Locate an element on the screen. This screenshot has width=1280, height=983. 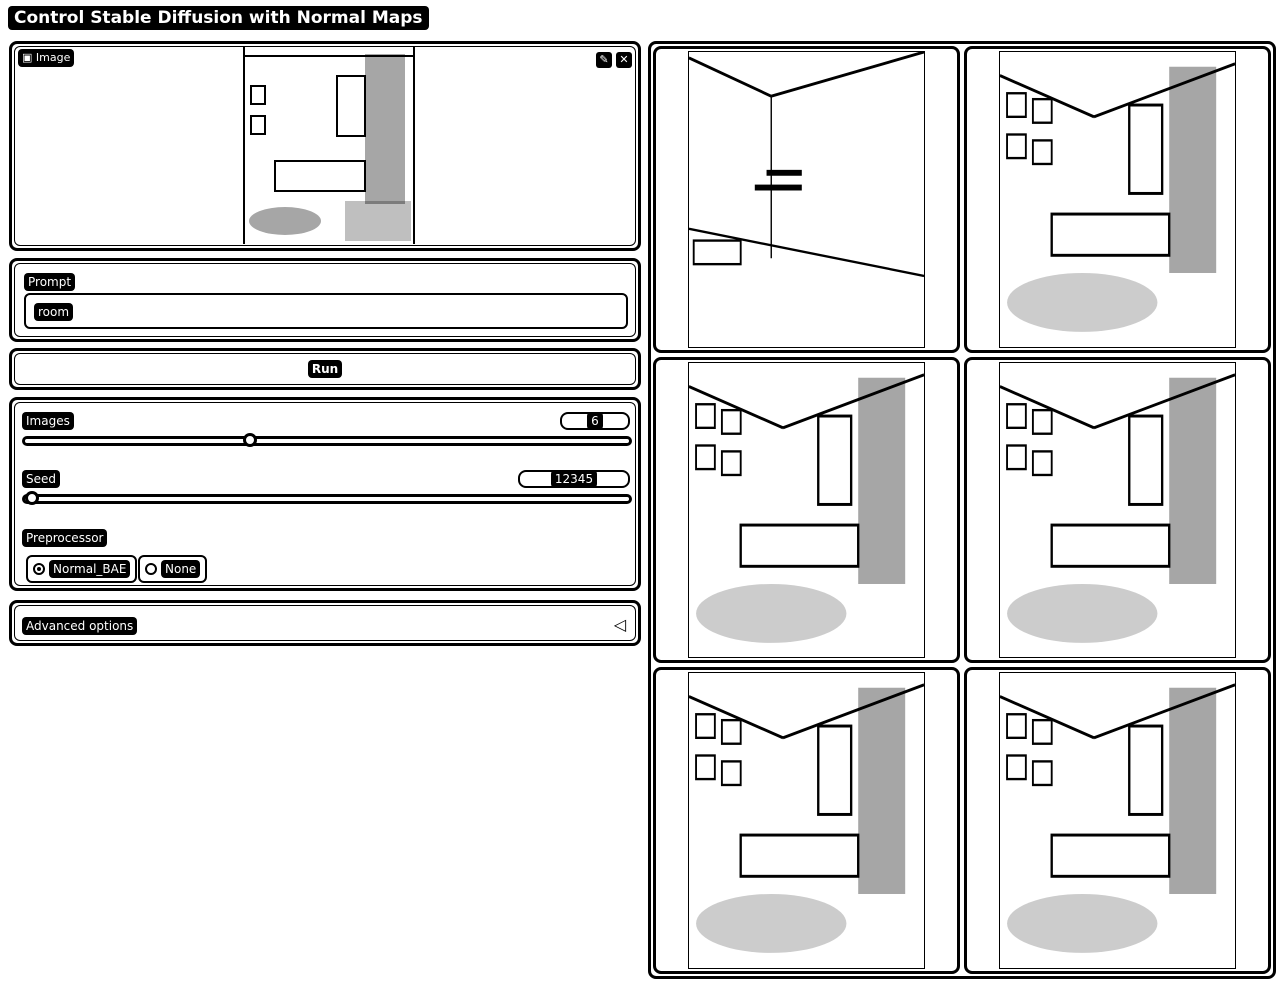
images-value: 6 is located at coordinates (595, 421).